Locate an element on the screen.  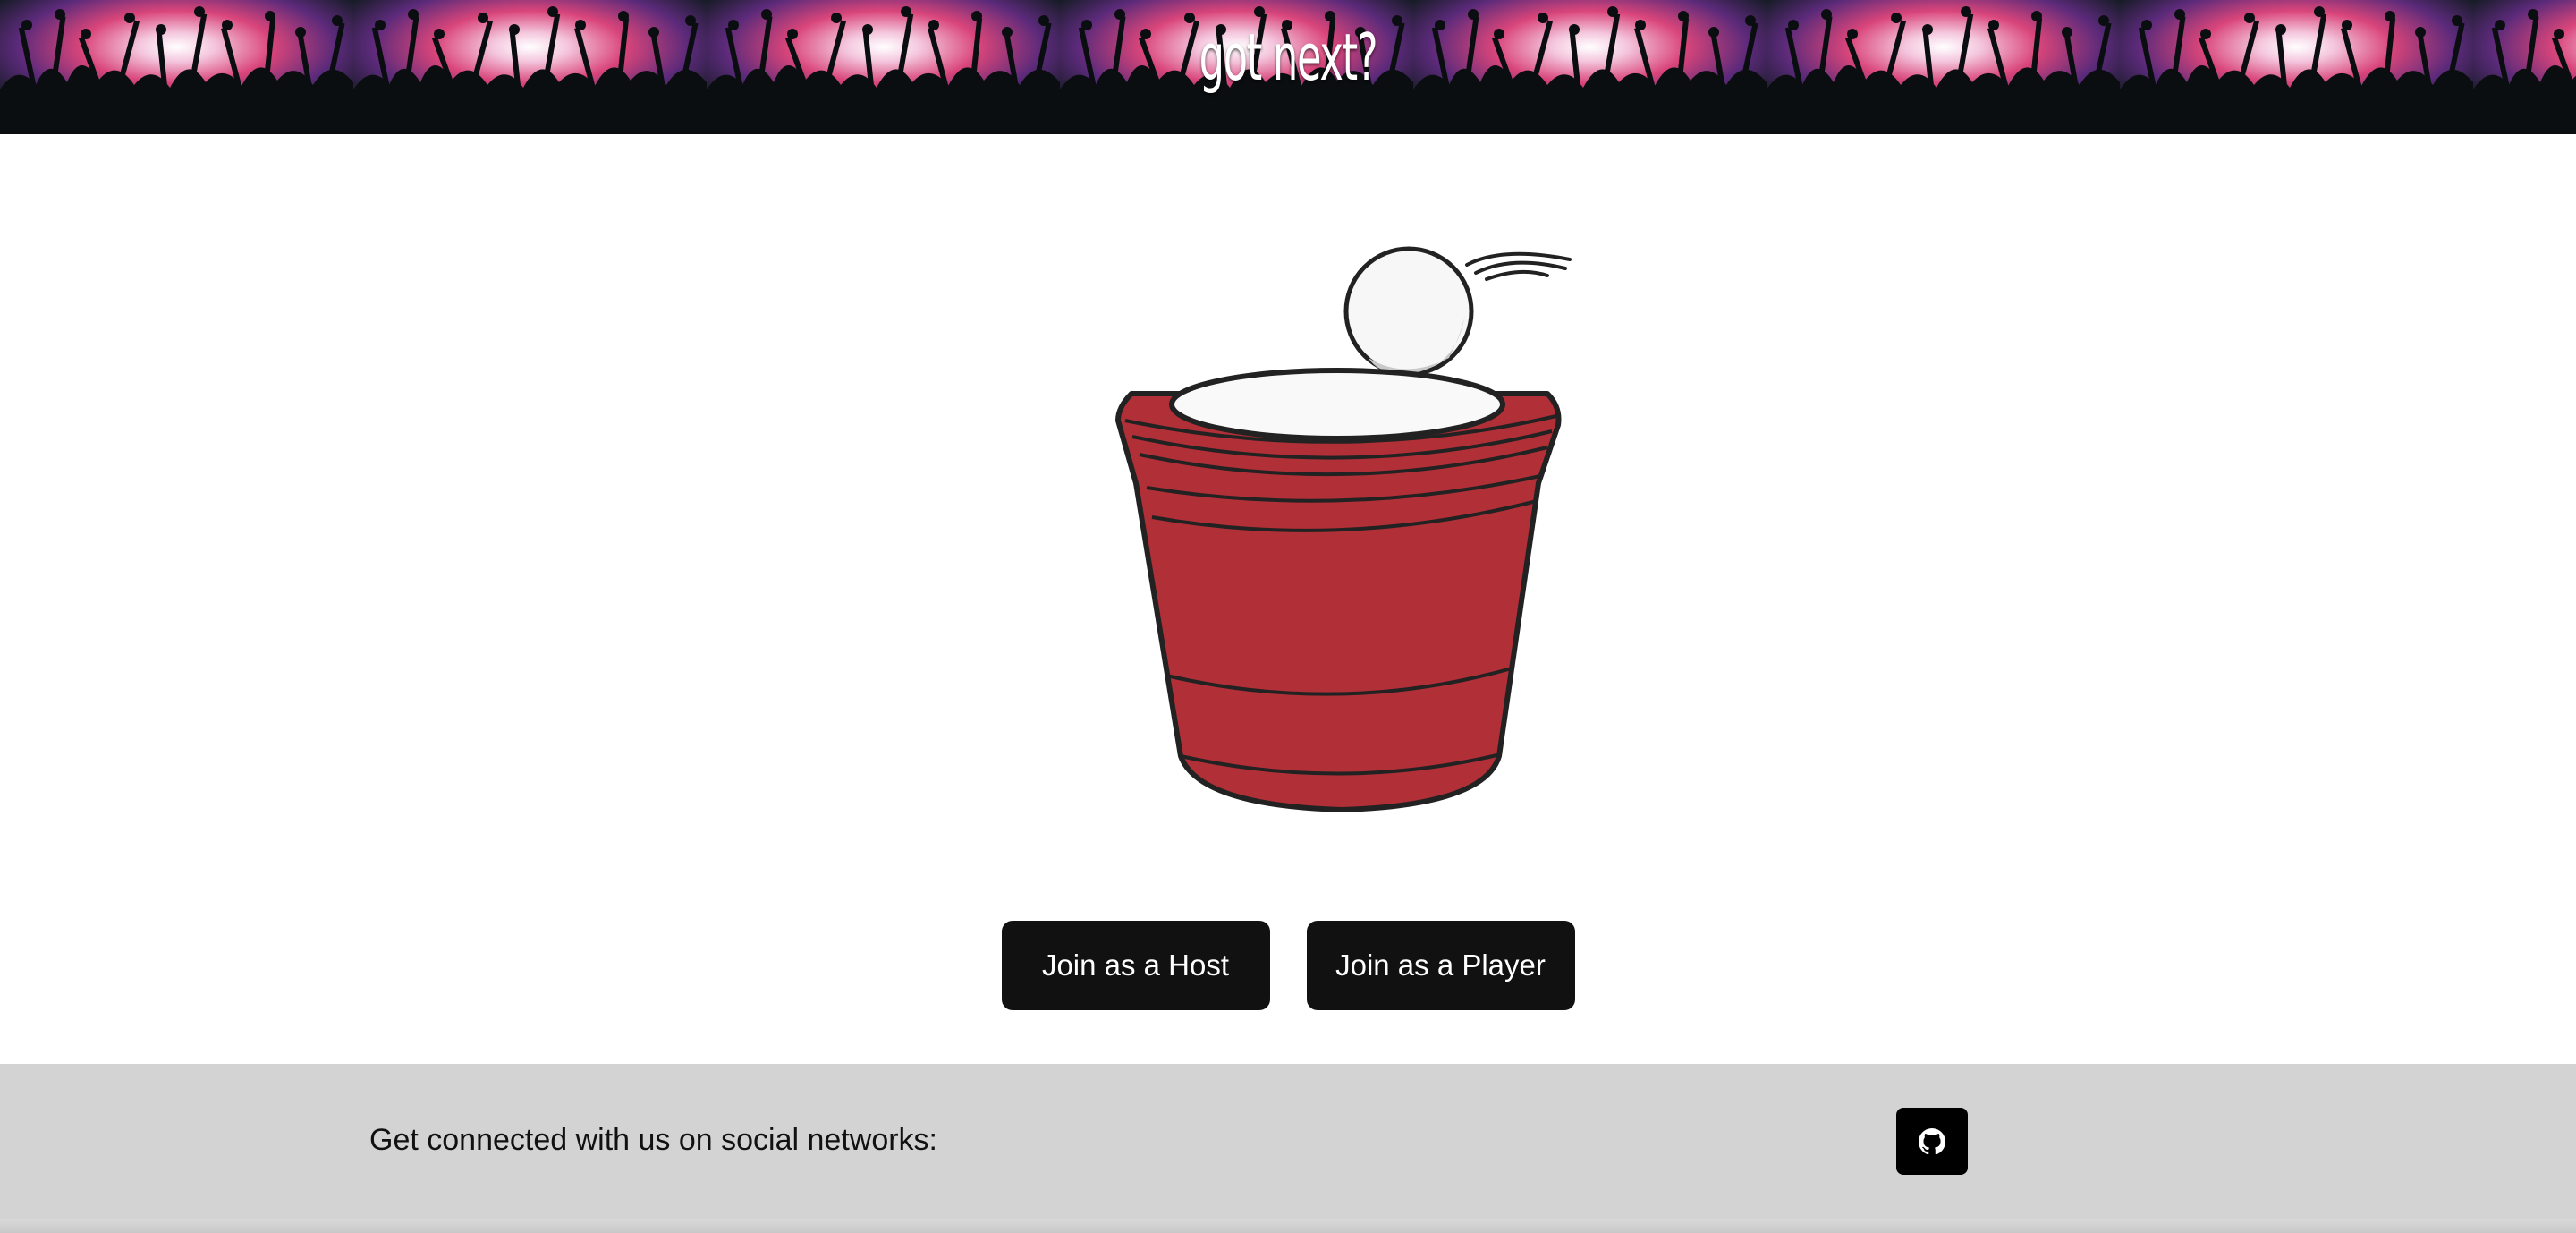
github-link-button is located at coordinates (1932, 1141).